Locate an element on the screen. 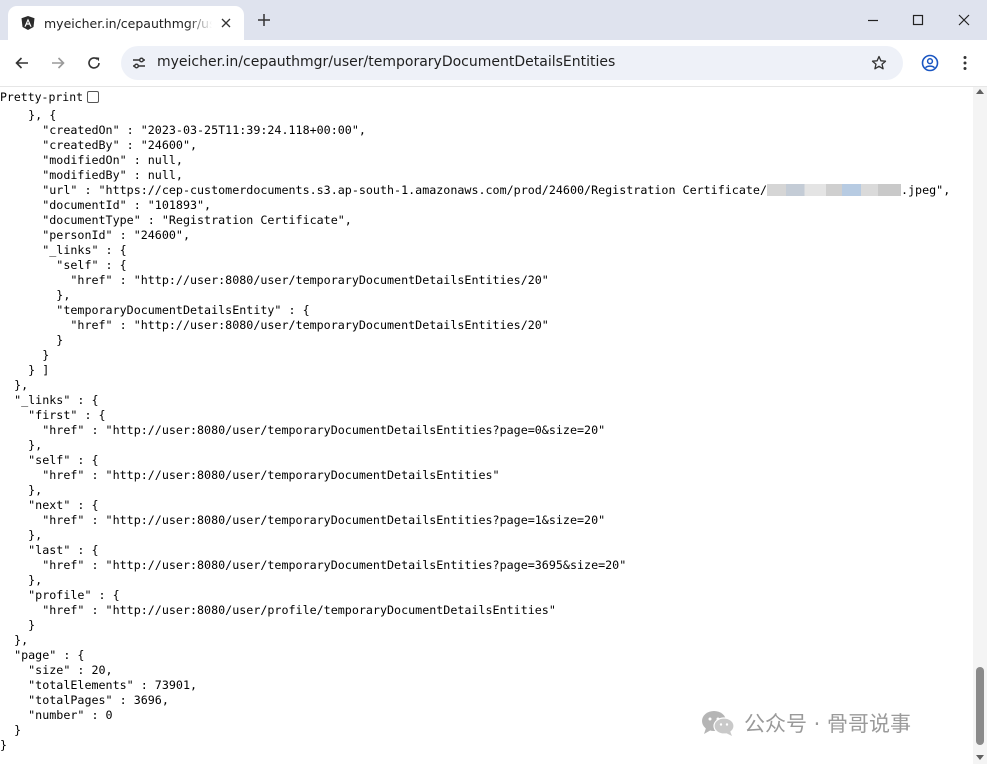  pretty-print-label: Pretty-print is located at coordinates (42, 97).